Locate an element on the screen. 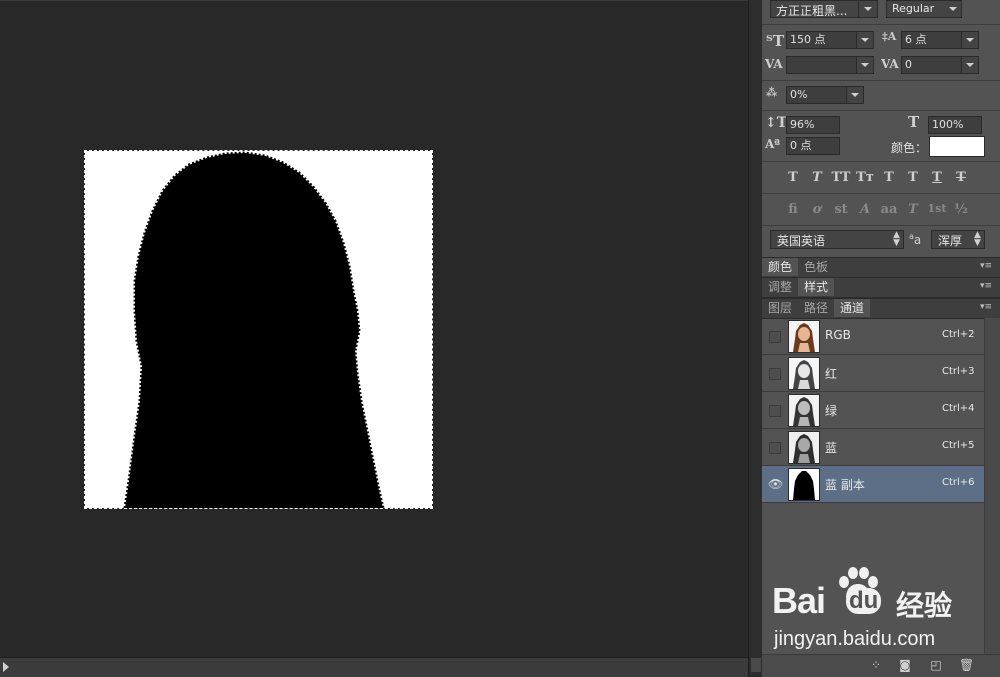 The width and height of the screenshot is (1000, 677). font-style-dropdown: Regular is located at coordinates (924, 9).